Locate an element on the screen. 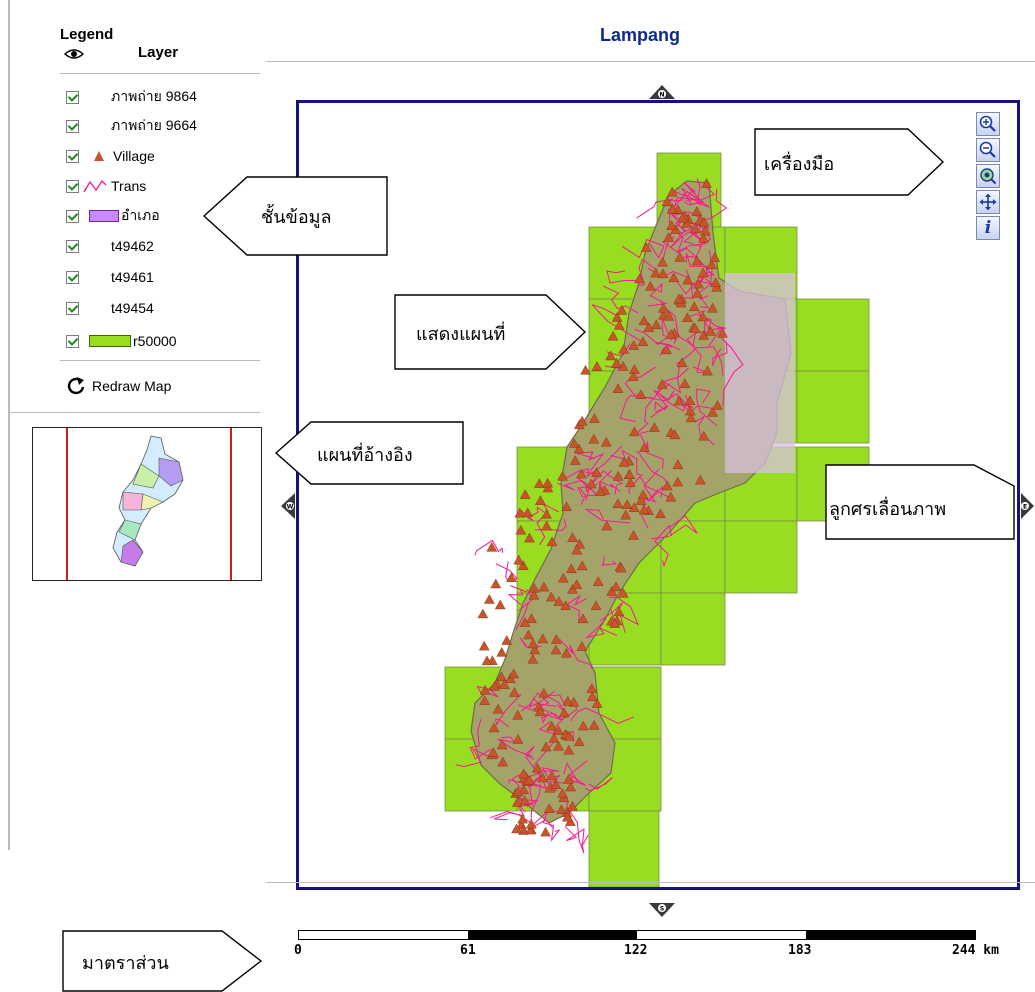 The width and height of the screenshot is (1035, 992). scale-tick: 0 is located at coordinates (298, 950).